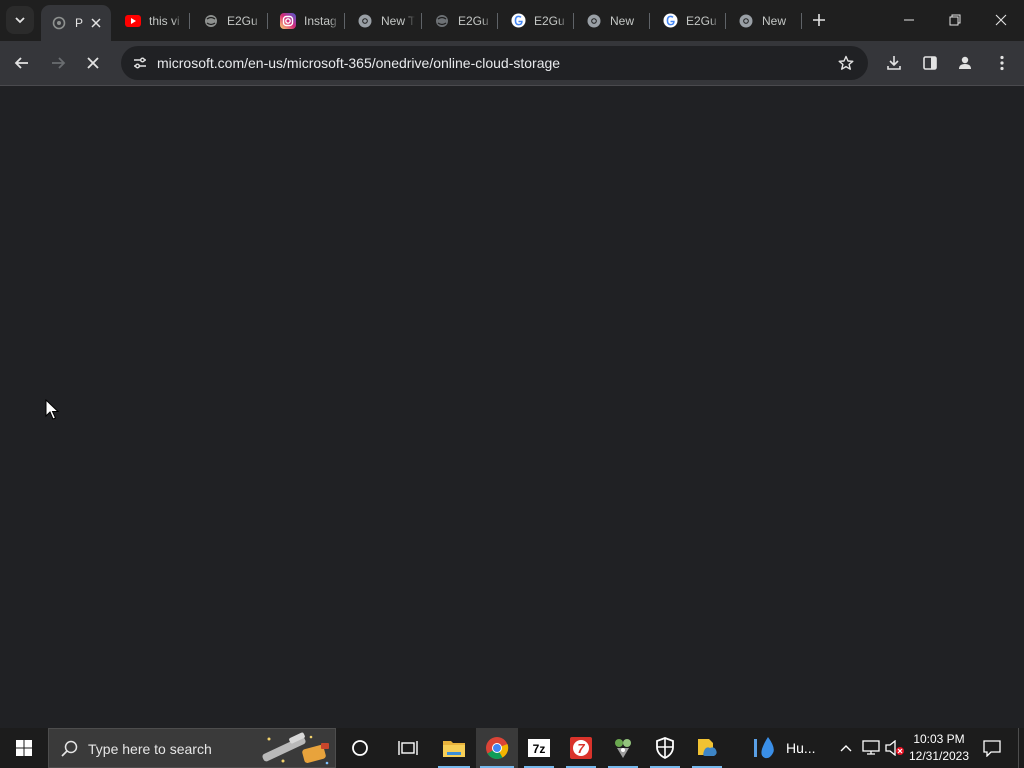 This screenshot has height=768, width=1024. I want to click on circle-icon, so click(360, 748).